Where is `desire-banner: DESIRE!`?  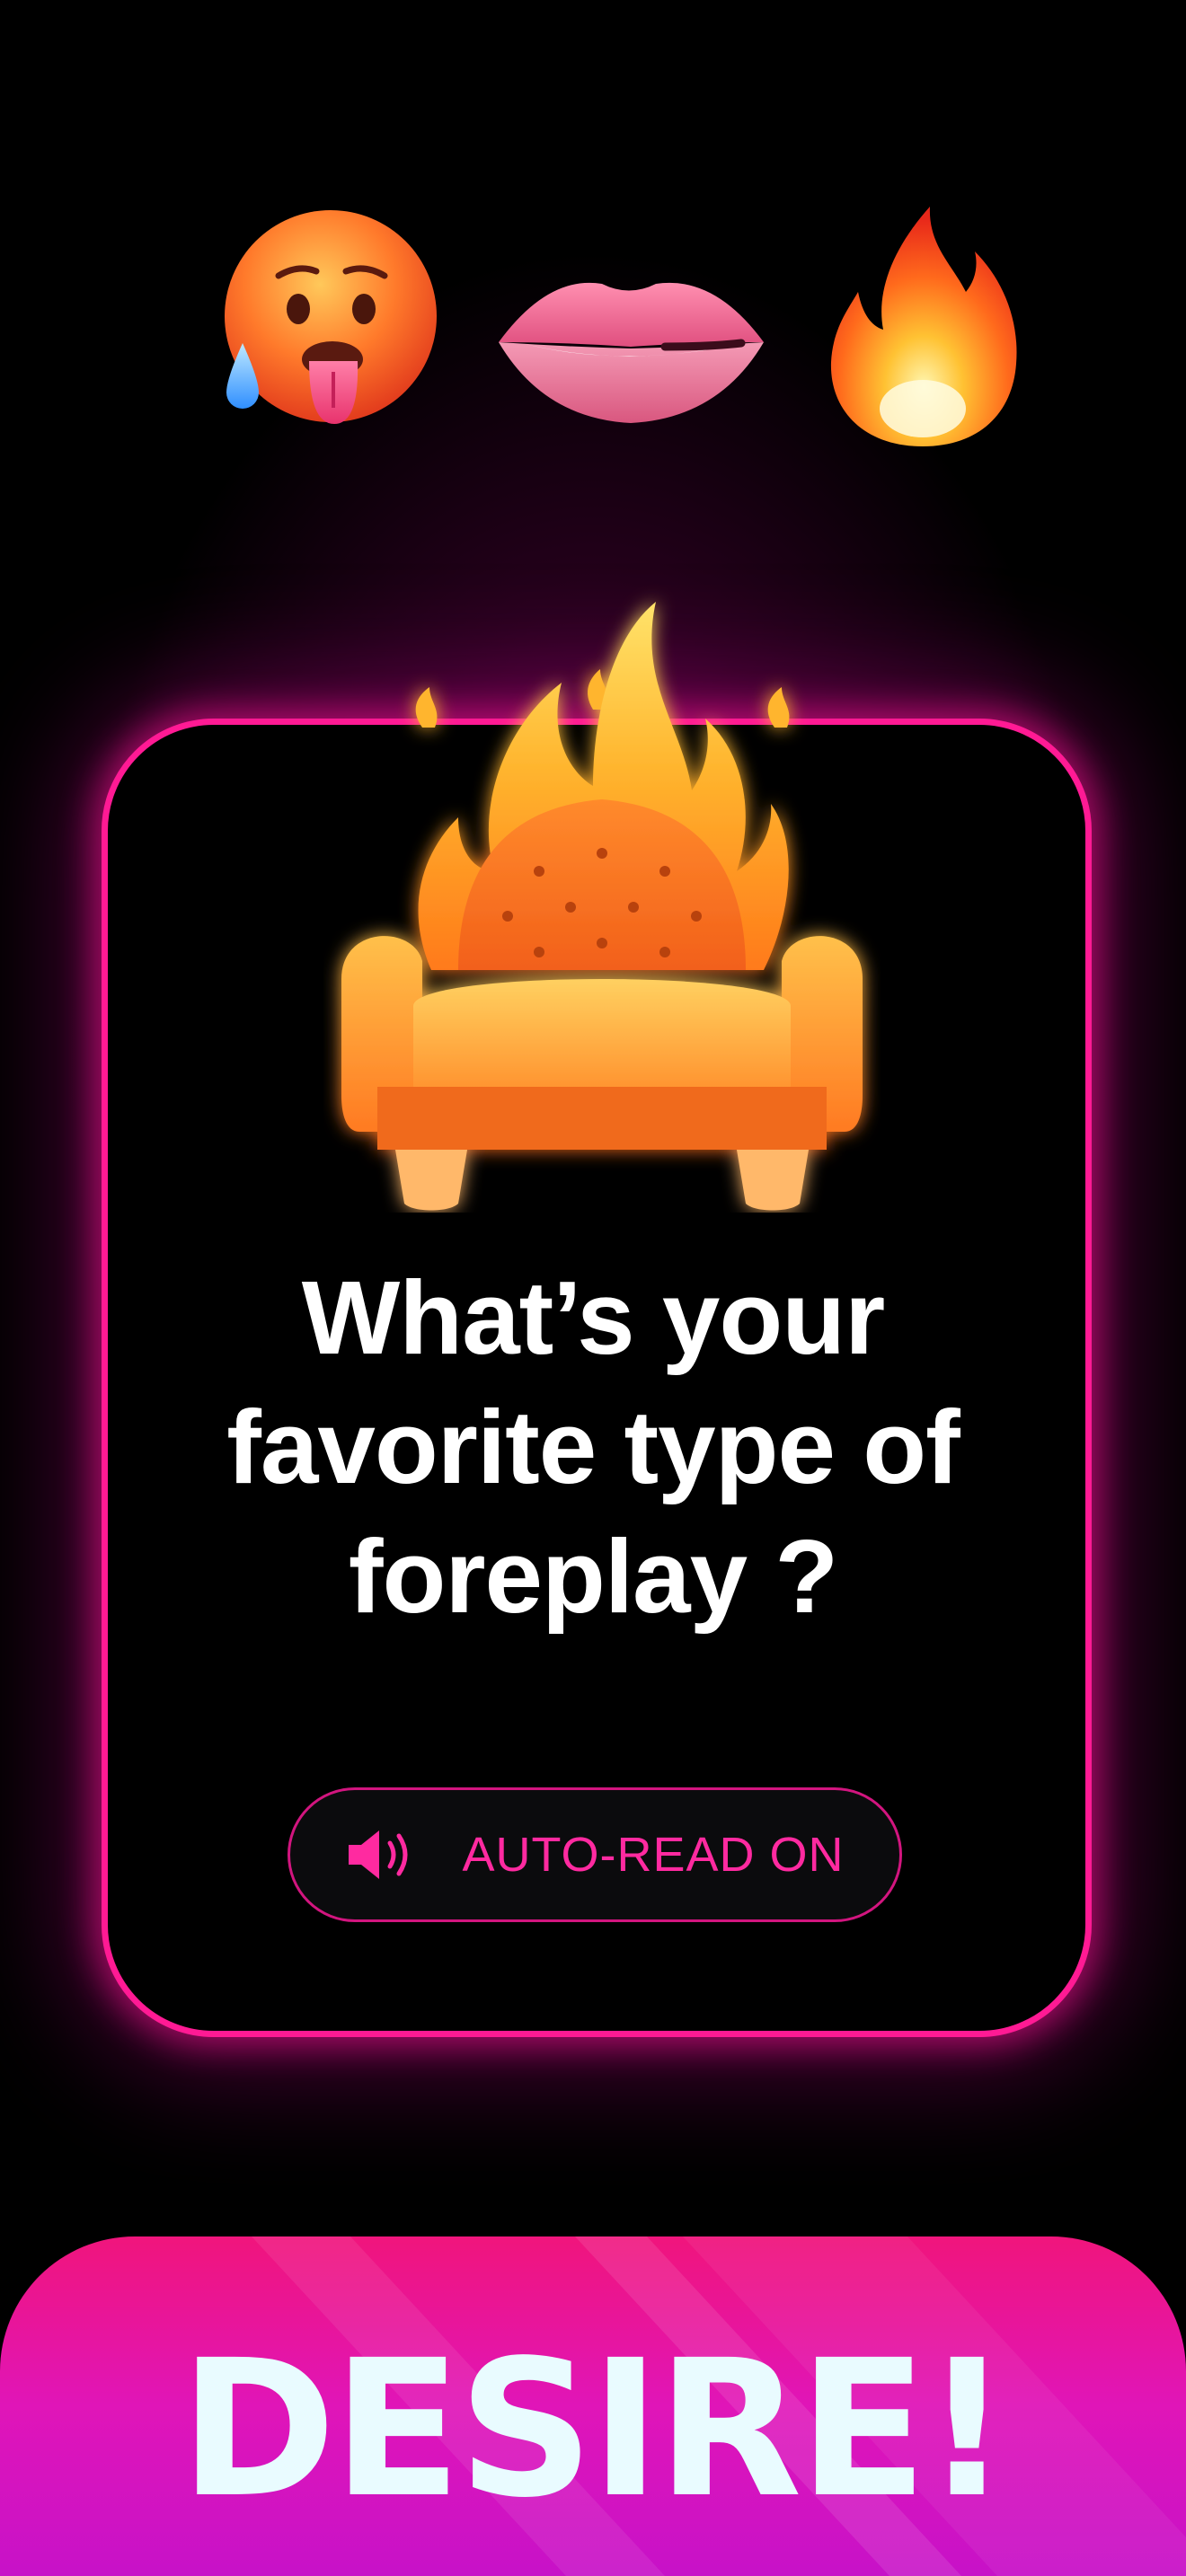 desire-banner: DESIRE! is located at coordinates (593, 2406).